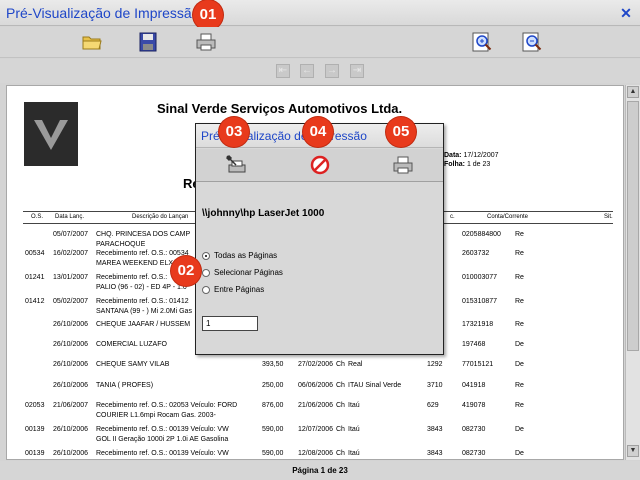  Describe the element at coordinates (156, 415) in the screenshot. I see `row-description-line2: COURIER L1.6mpi Rocam Gas. 2003-` at that location.